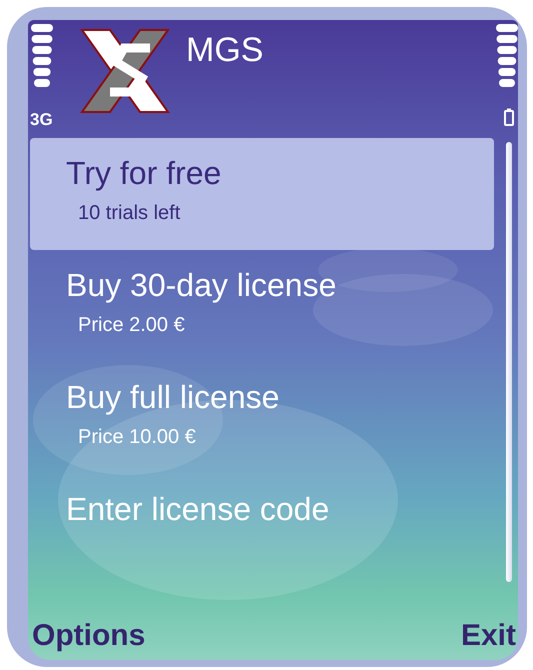 Image resolution: width=533 pixels, height=670 pixels. What do you see at coordinates (509, 362) in the screenshot?
I see `scrollbar` at bounding box center [509, 362].